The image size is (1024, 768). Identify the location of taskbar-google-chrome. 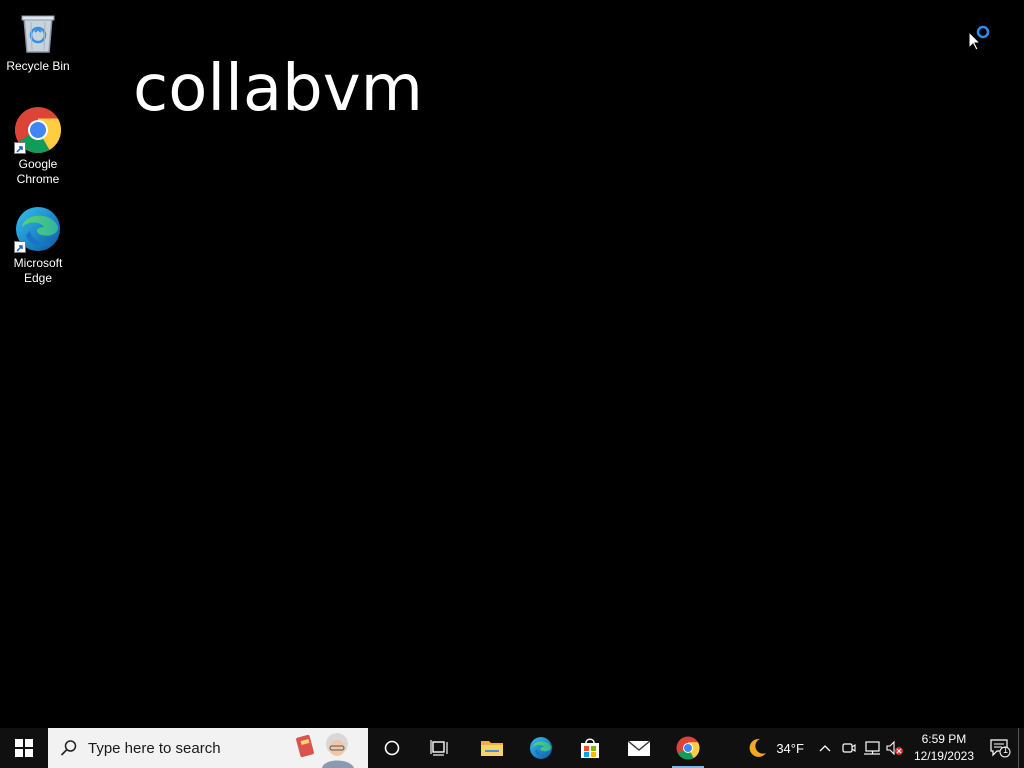
(688, 748).